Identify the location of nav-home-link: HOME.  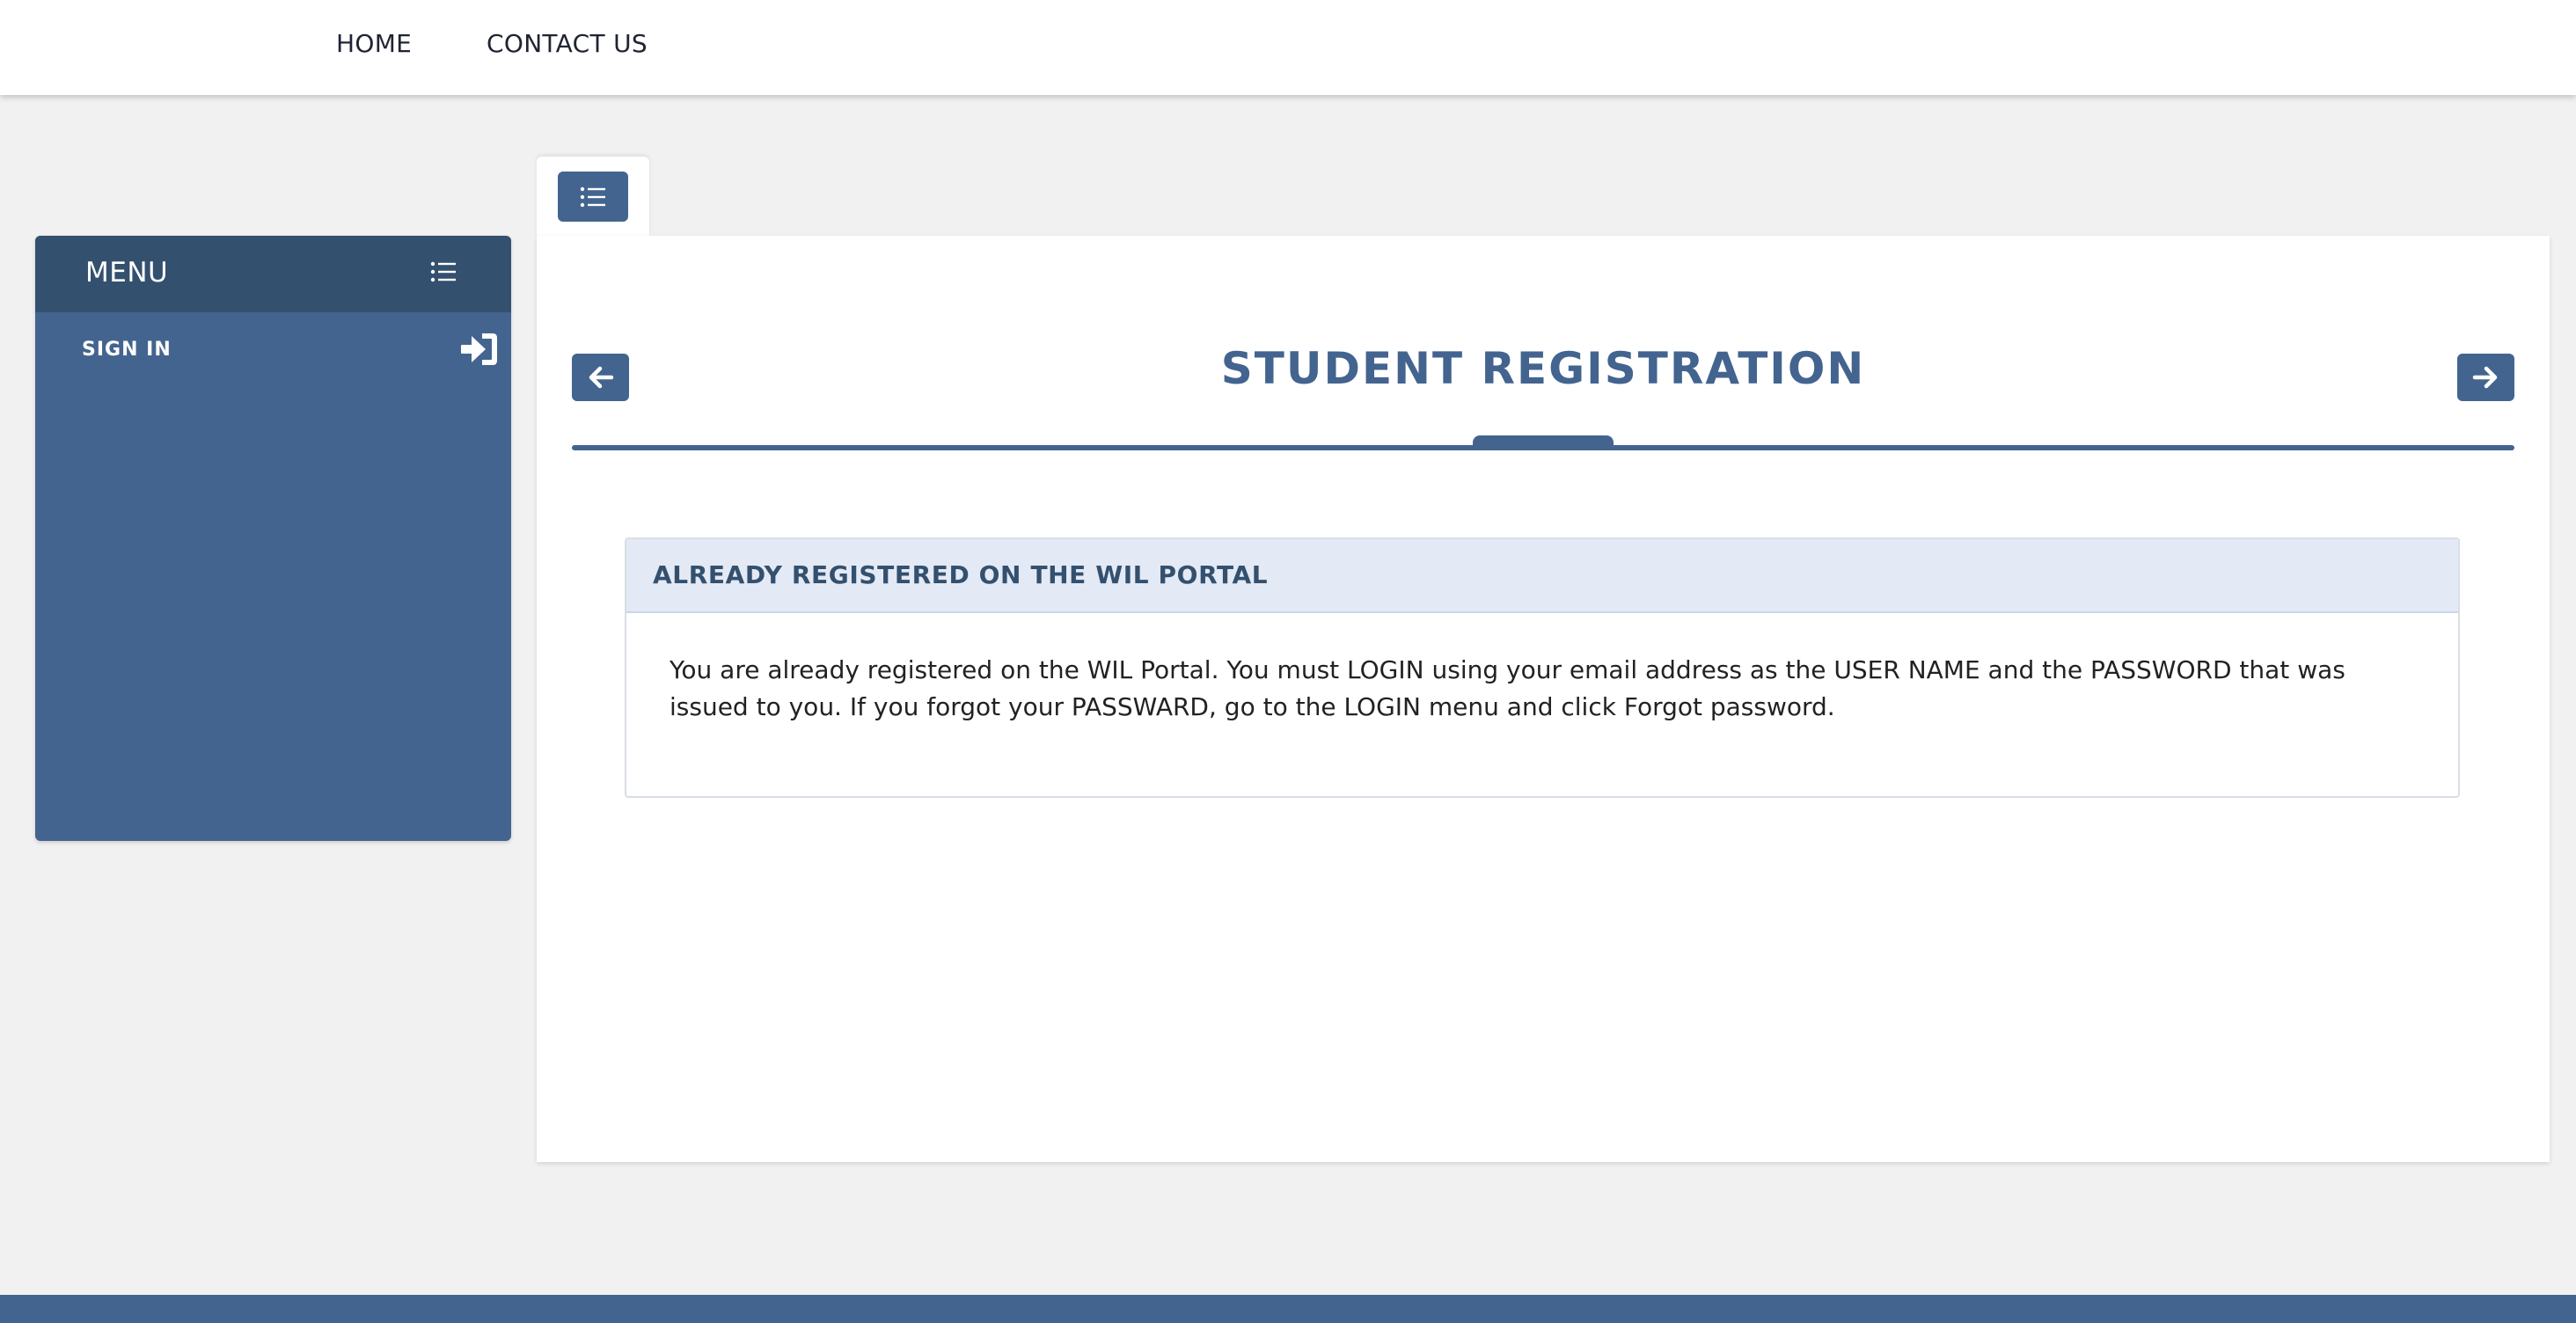
(374, 43).